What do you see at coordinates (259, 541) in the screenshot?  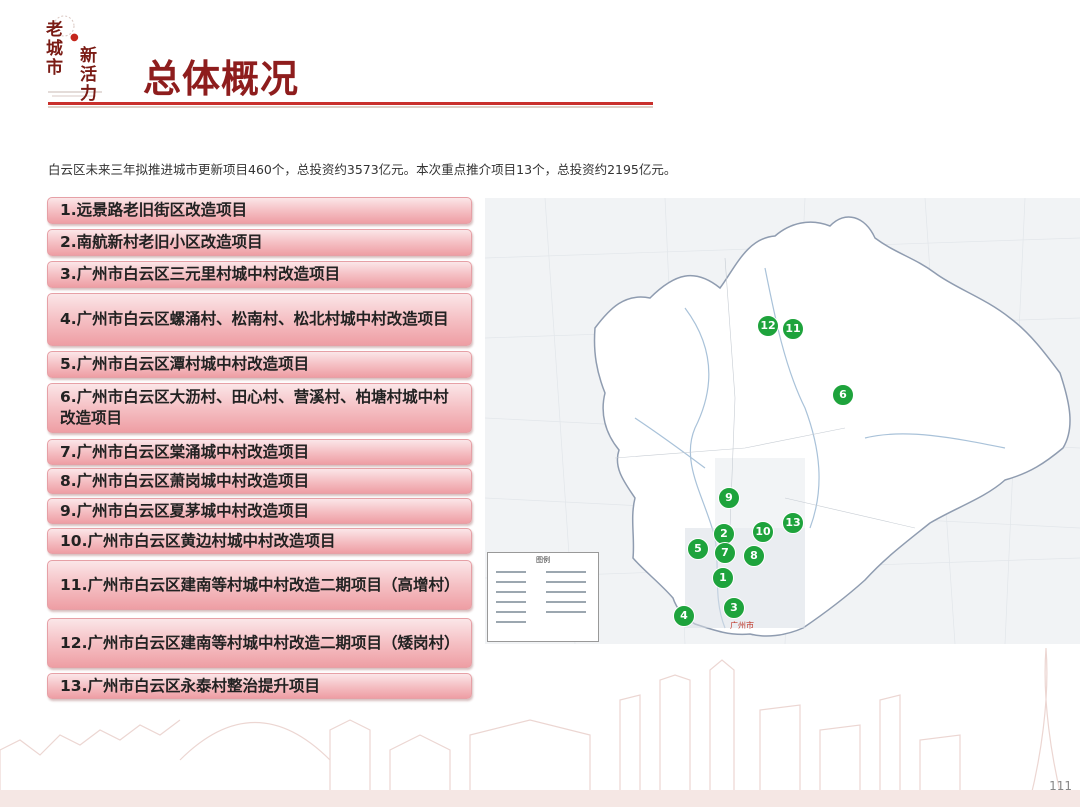 I see `project-item: 10.广州市白云区黄边村城中村改造项目` at bounding box center [259, 541].